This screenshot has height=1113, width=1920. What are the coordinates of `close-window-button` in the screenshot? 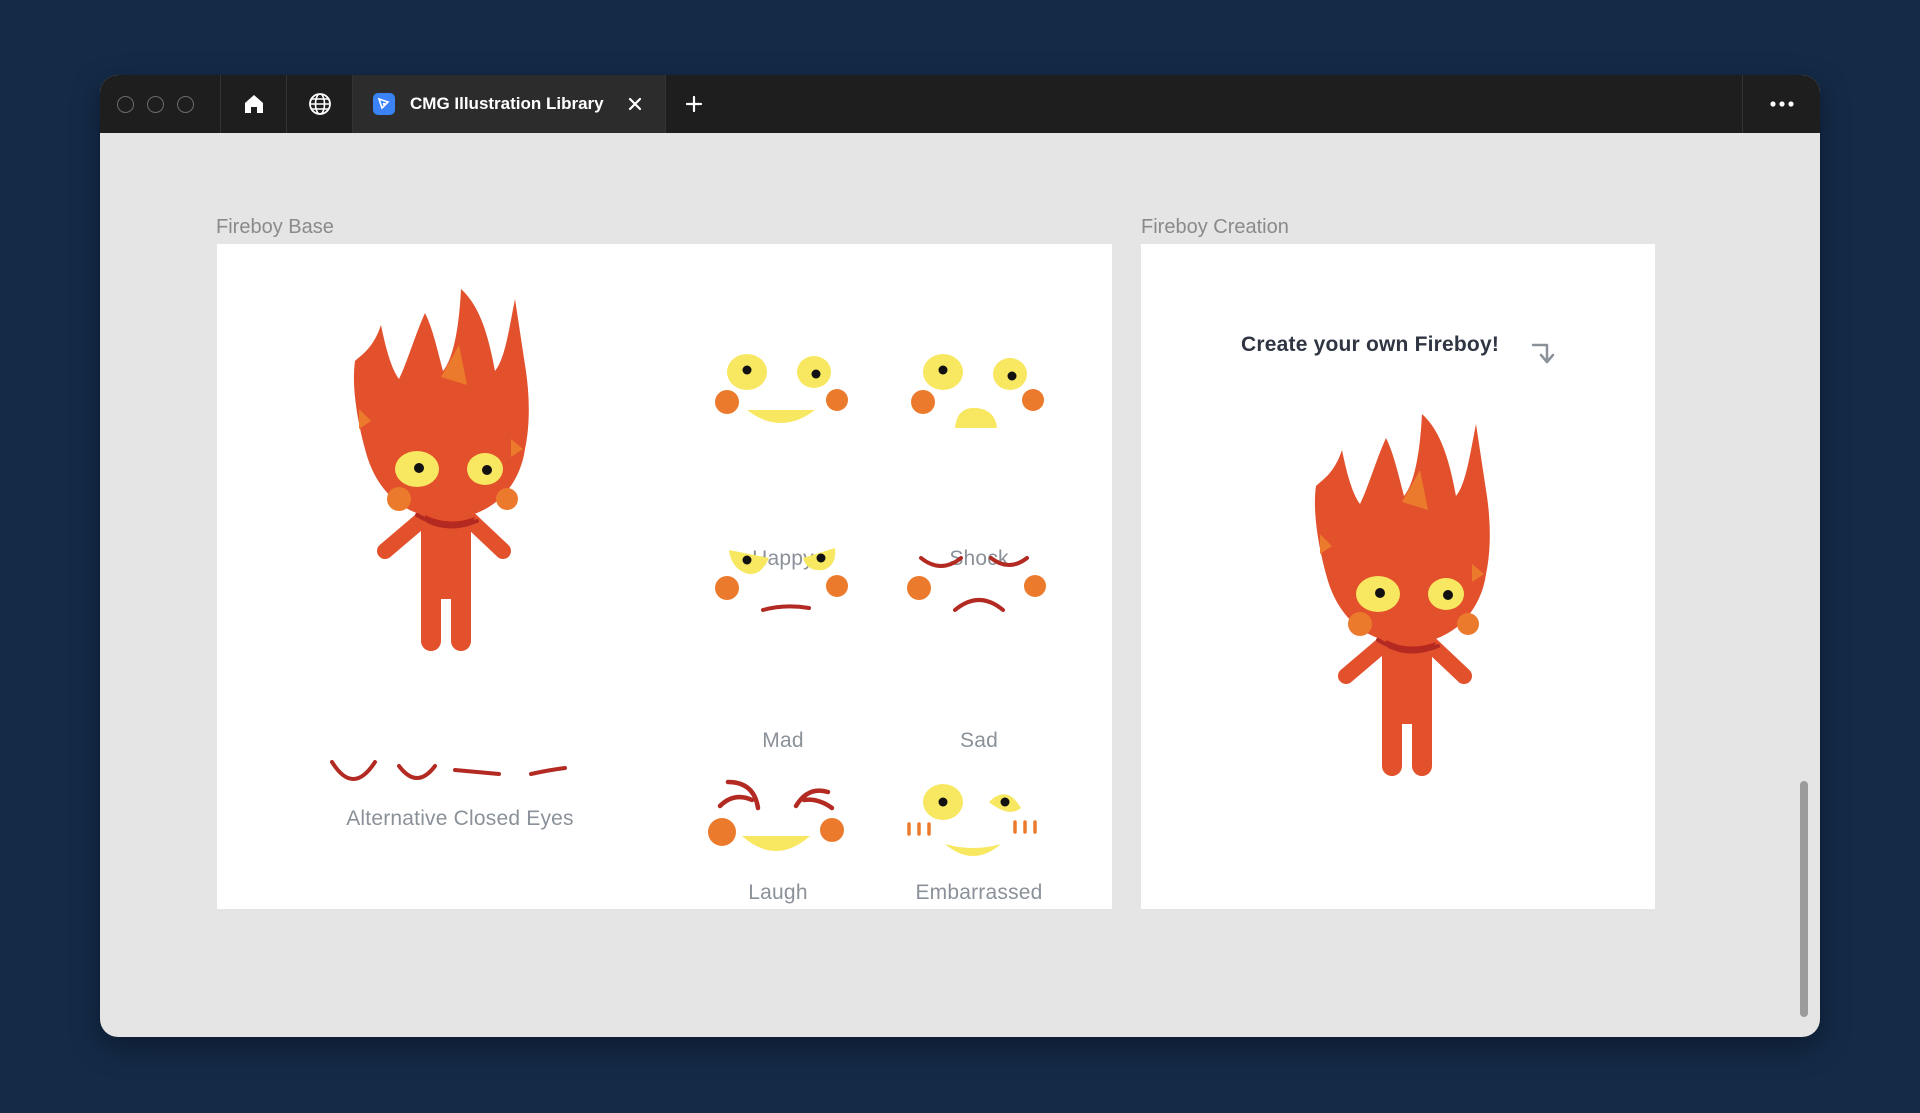 It's located at (125, 104).